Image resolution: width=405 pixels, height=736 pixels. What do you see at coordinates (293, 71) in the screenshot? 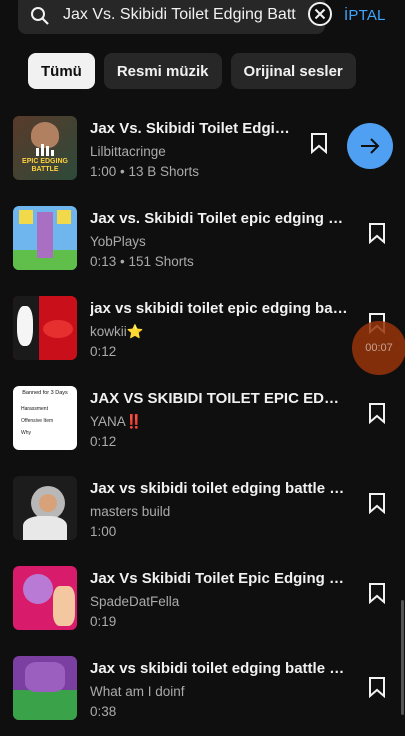
I see `chip-original-sounds: Orijinal sesler` at bounding box center [293, 71].